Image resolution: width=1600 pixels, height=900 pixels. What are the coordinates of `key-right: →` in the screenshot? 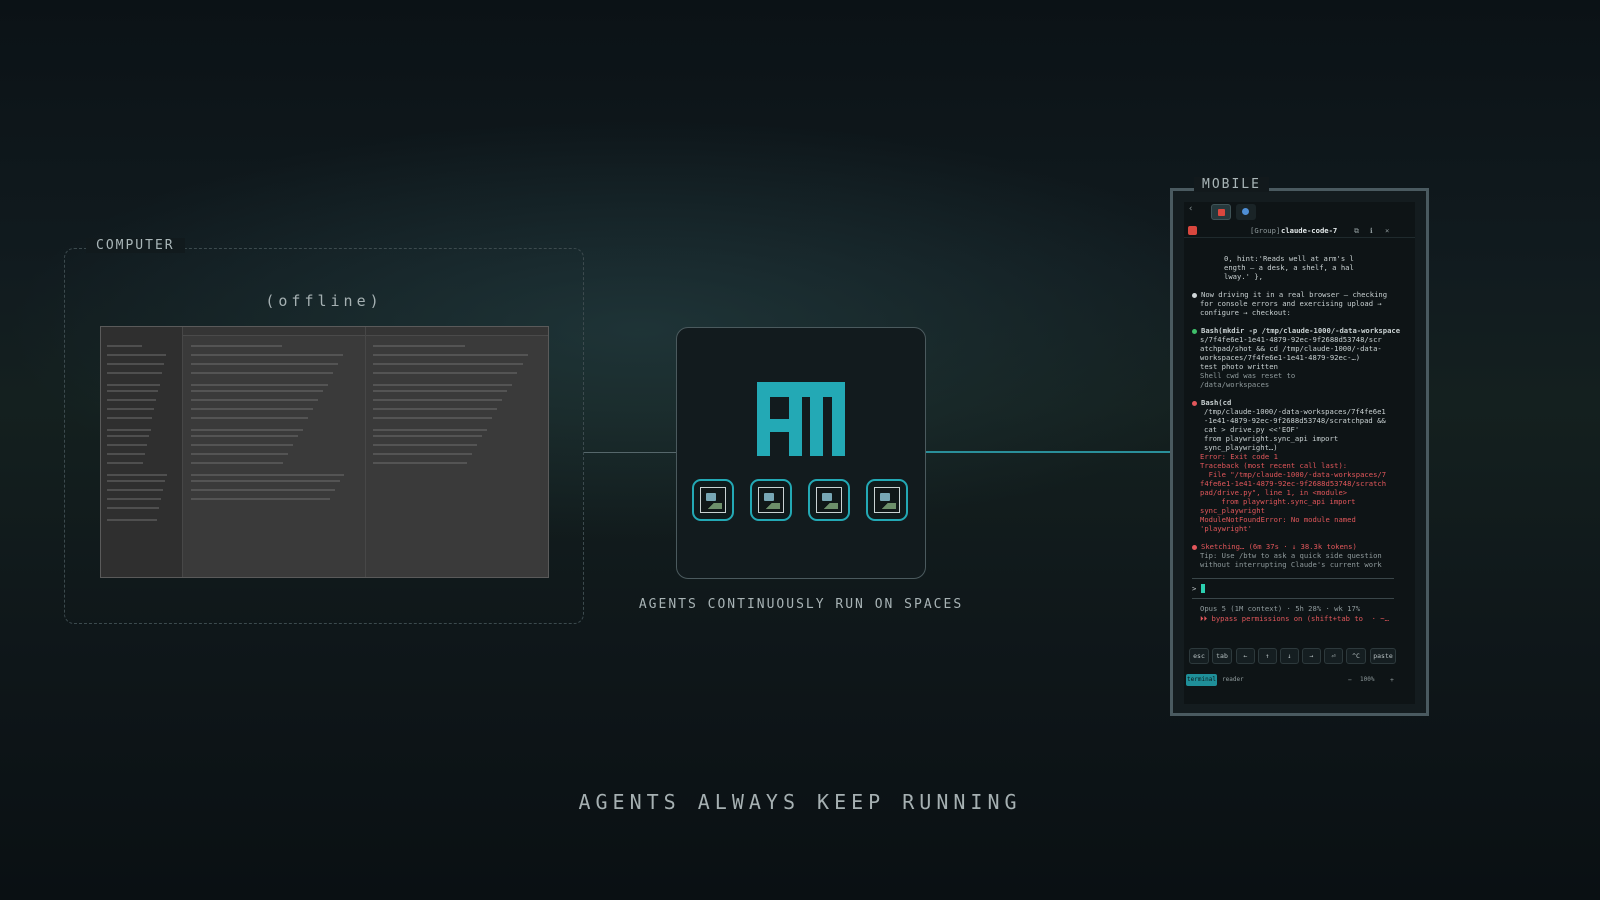 It's located at (1311, 656).